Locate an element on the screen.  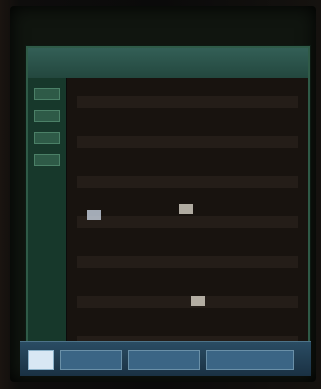
start-button is located at coordinates (41, 360).